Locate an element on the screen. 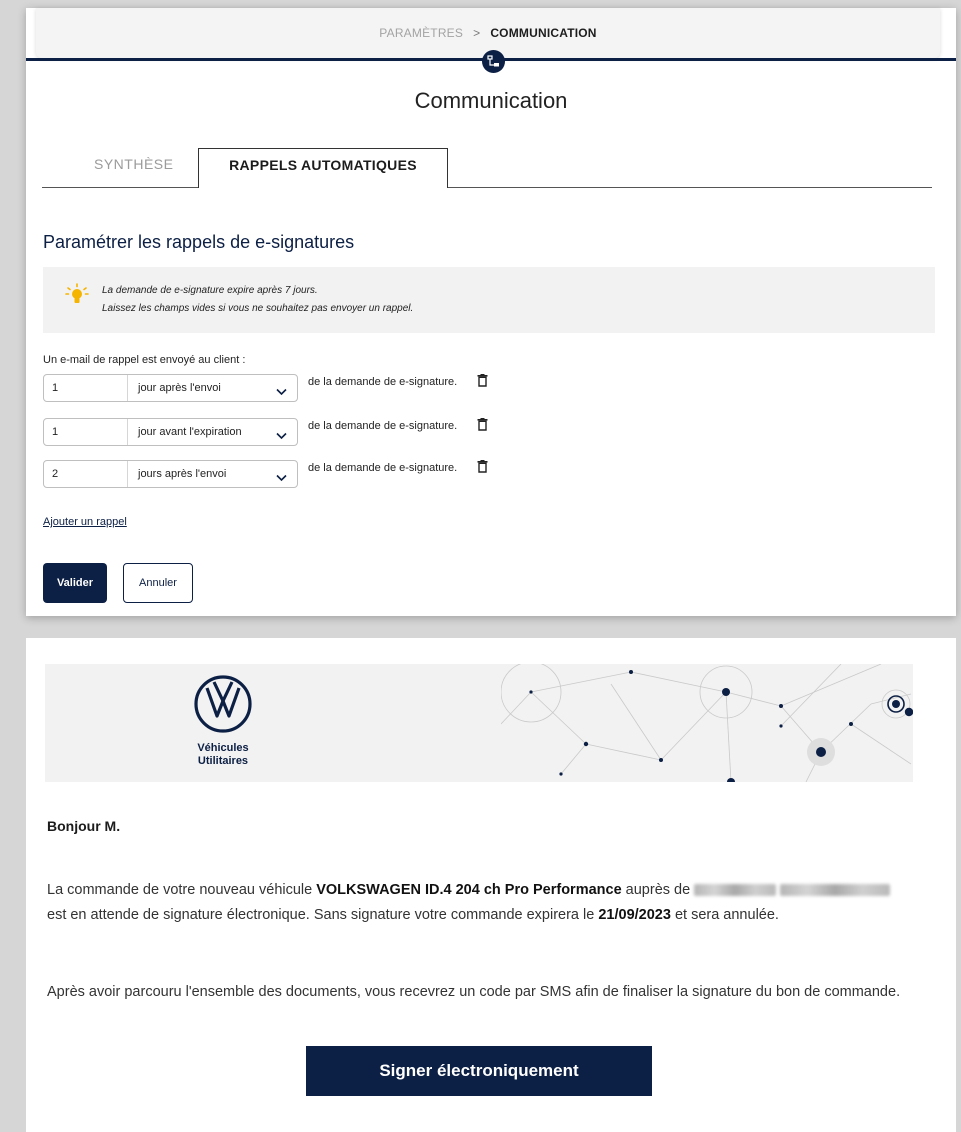 The width and height of the screenshot is (961, 1132). brand-line2: Utilitaires is located at coordinates (223, 761).